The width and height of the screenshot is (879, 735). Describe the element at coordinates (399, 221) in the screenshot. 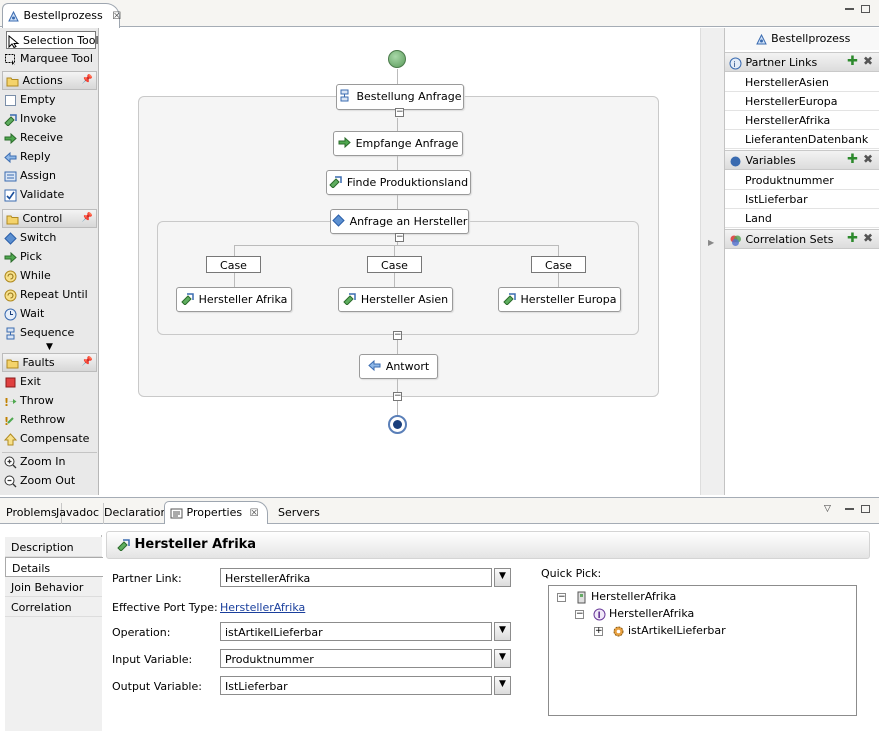

I see `activity-anfrage-an-hersteller: Anfrage an Hersteller` at that location.